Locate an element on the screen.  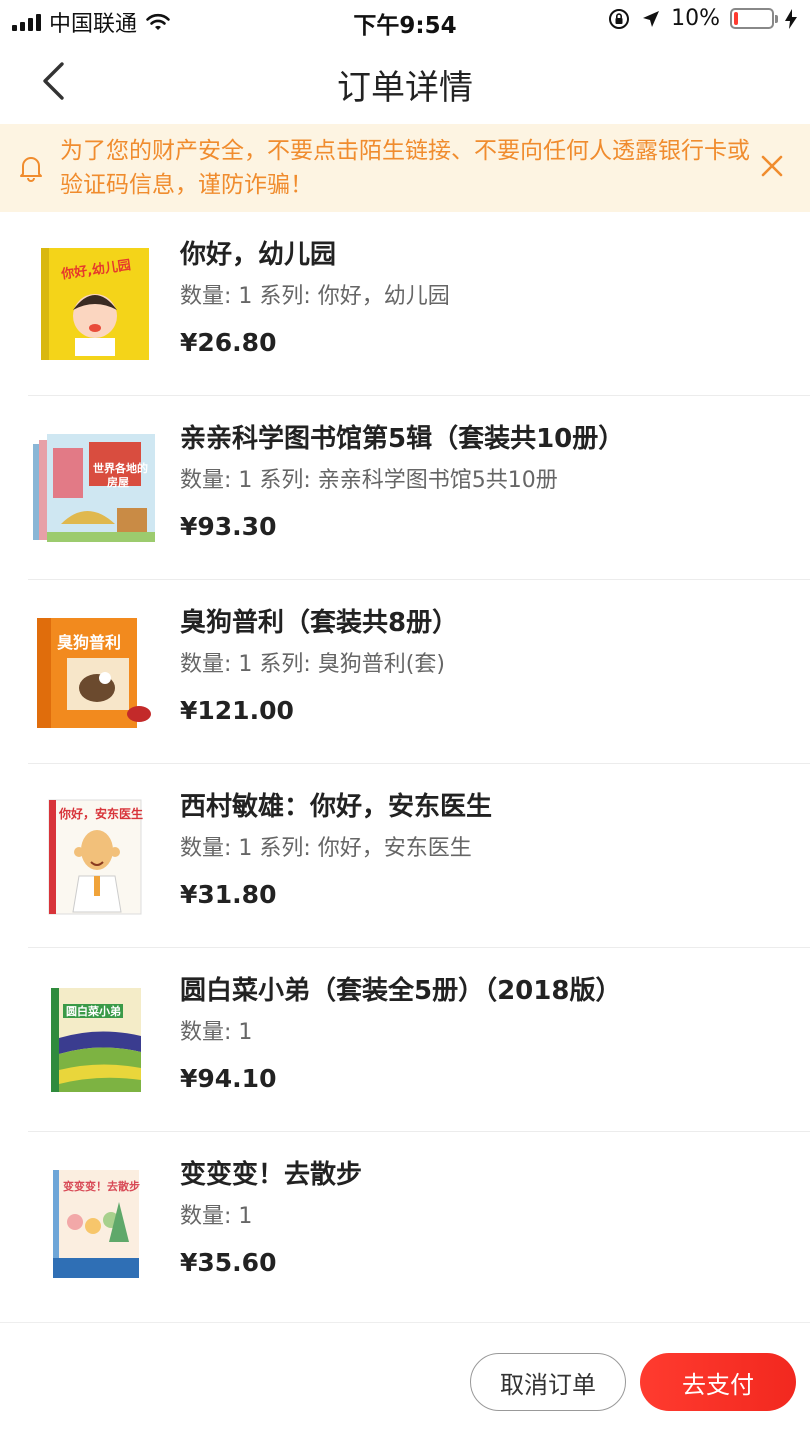
book-cover-image: 你好，安东医生 is located at coordinates (94, 856).